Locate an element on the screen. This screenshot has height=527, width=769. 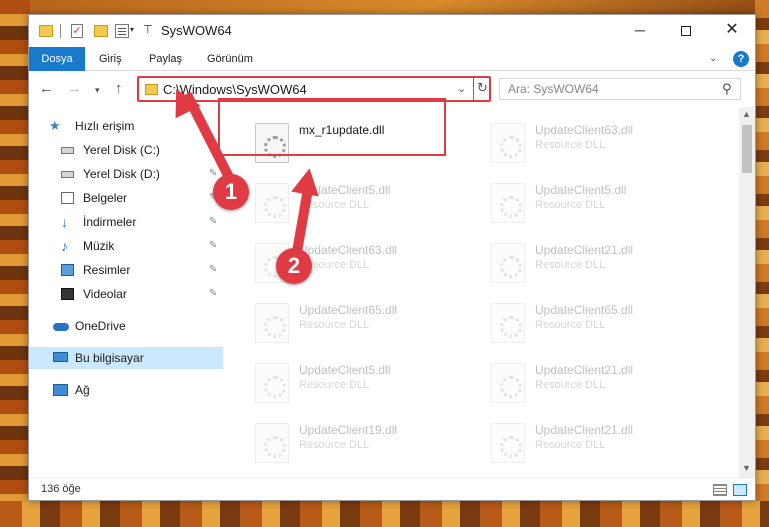
folder-icon is located at coordinates (151, 89).